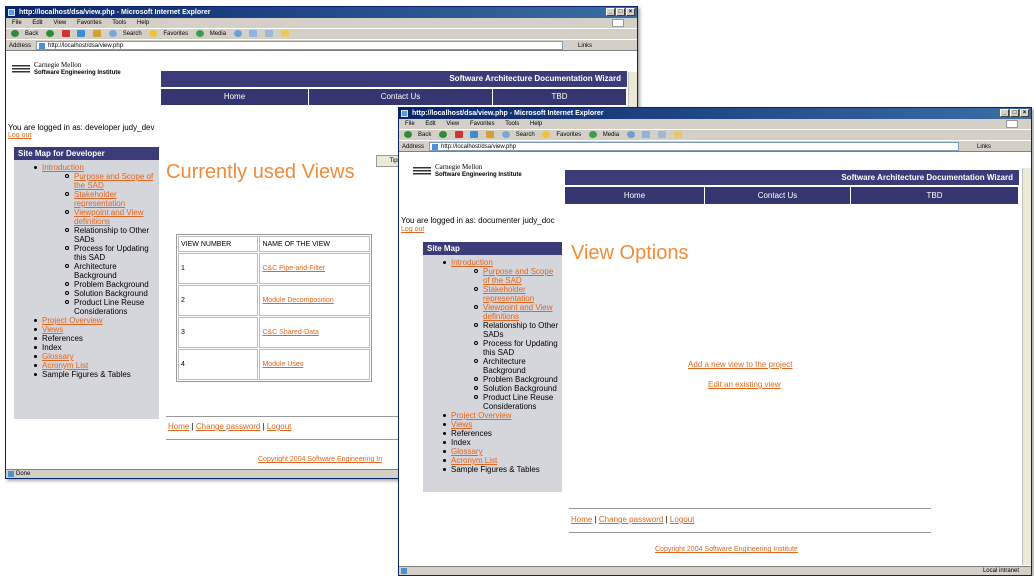 Image resolution: width=1034 pixels, height=576 pixels. I want to click on sitemap-sub-item: Architecture Background, so click(86, 271).